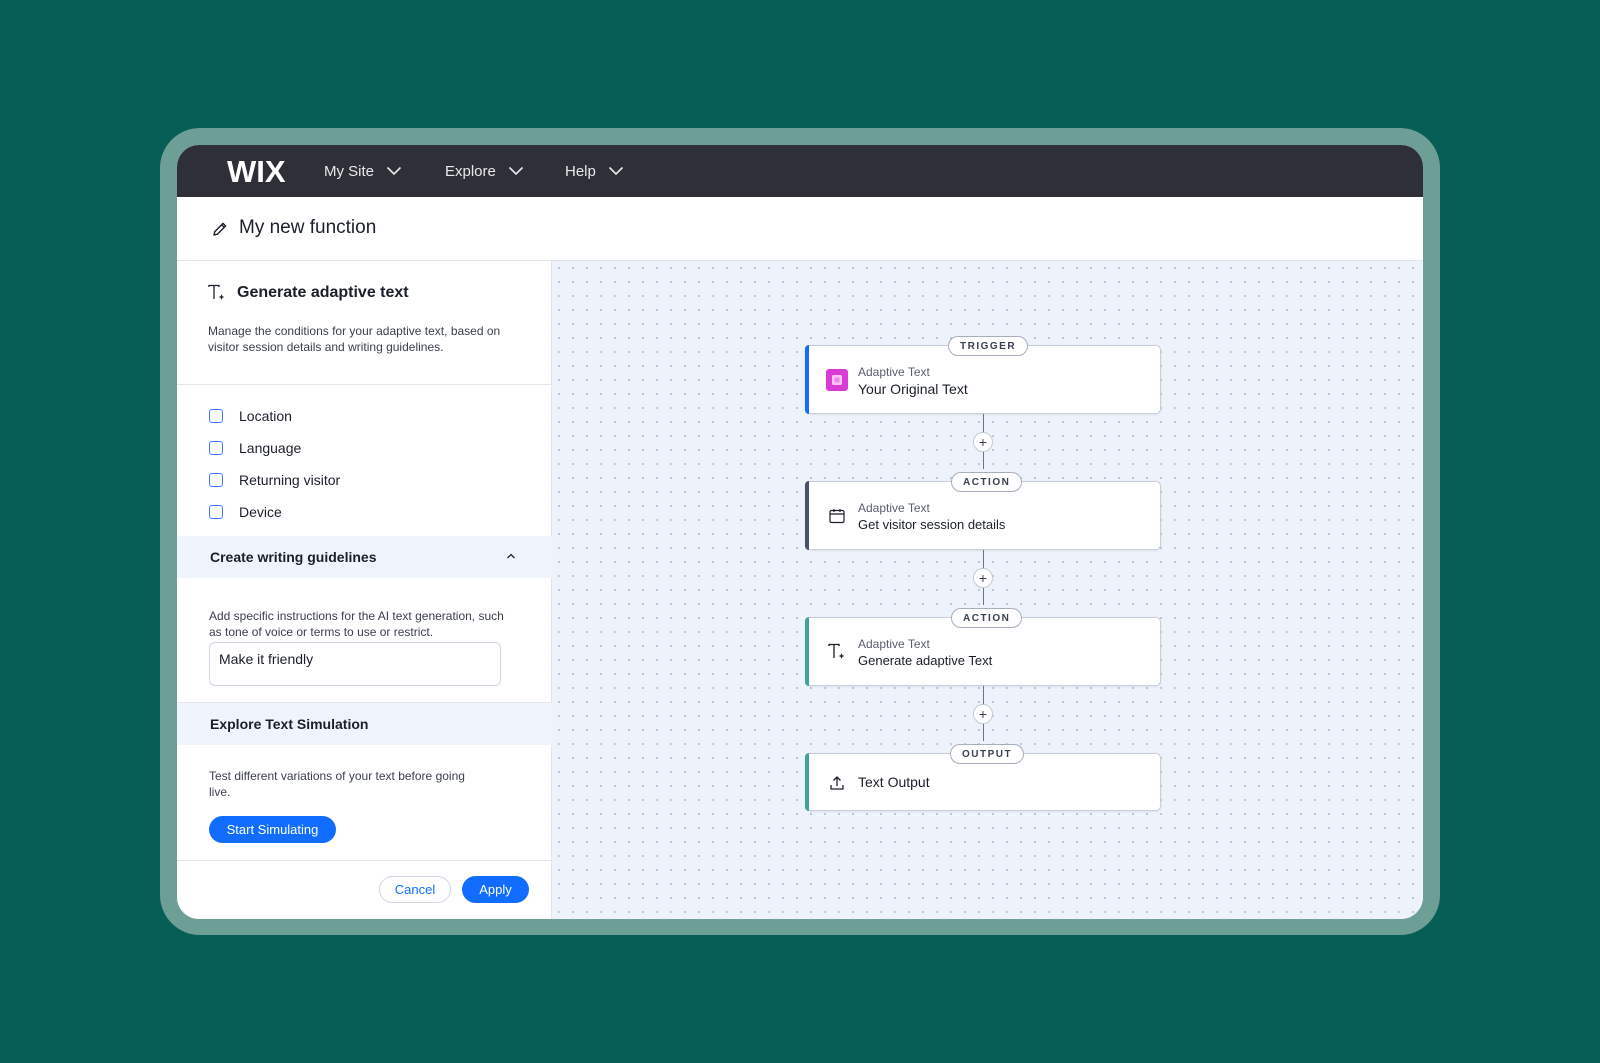  I want to click on nav-explore: Explore, so click(484, 171).